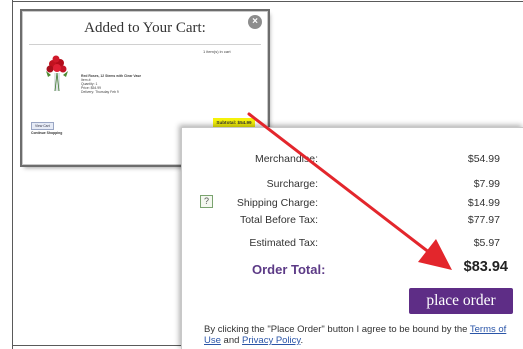 The height and width of the screenshot is (349, 523). Describe the element at coordinates (278, 220) in the screenshot. I see `total-before-tax-label: Total Before Tax:` at that location.